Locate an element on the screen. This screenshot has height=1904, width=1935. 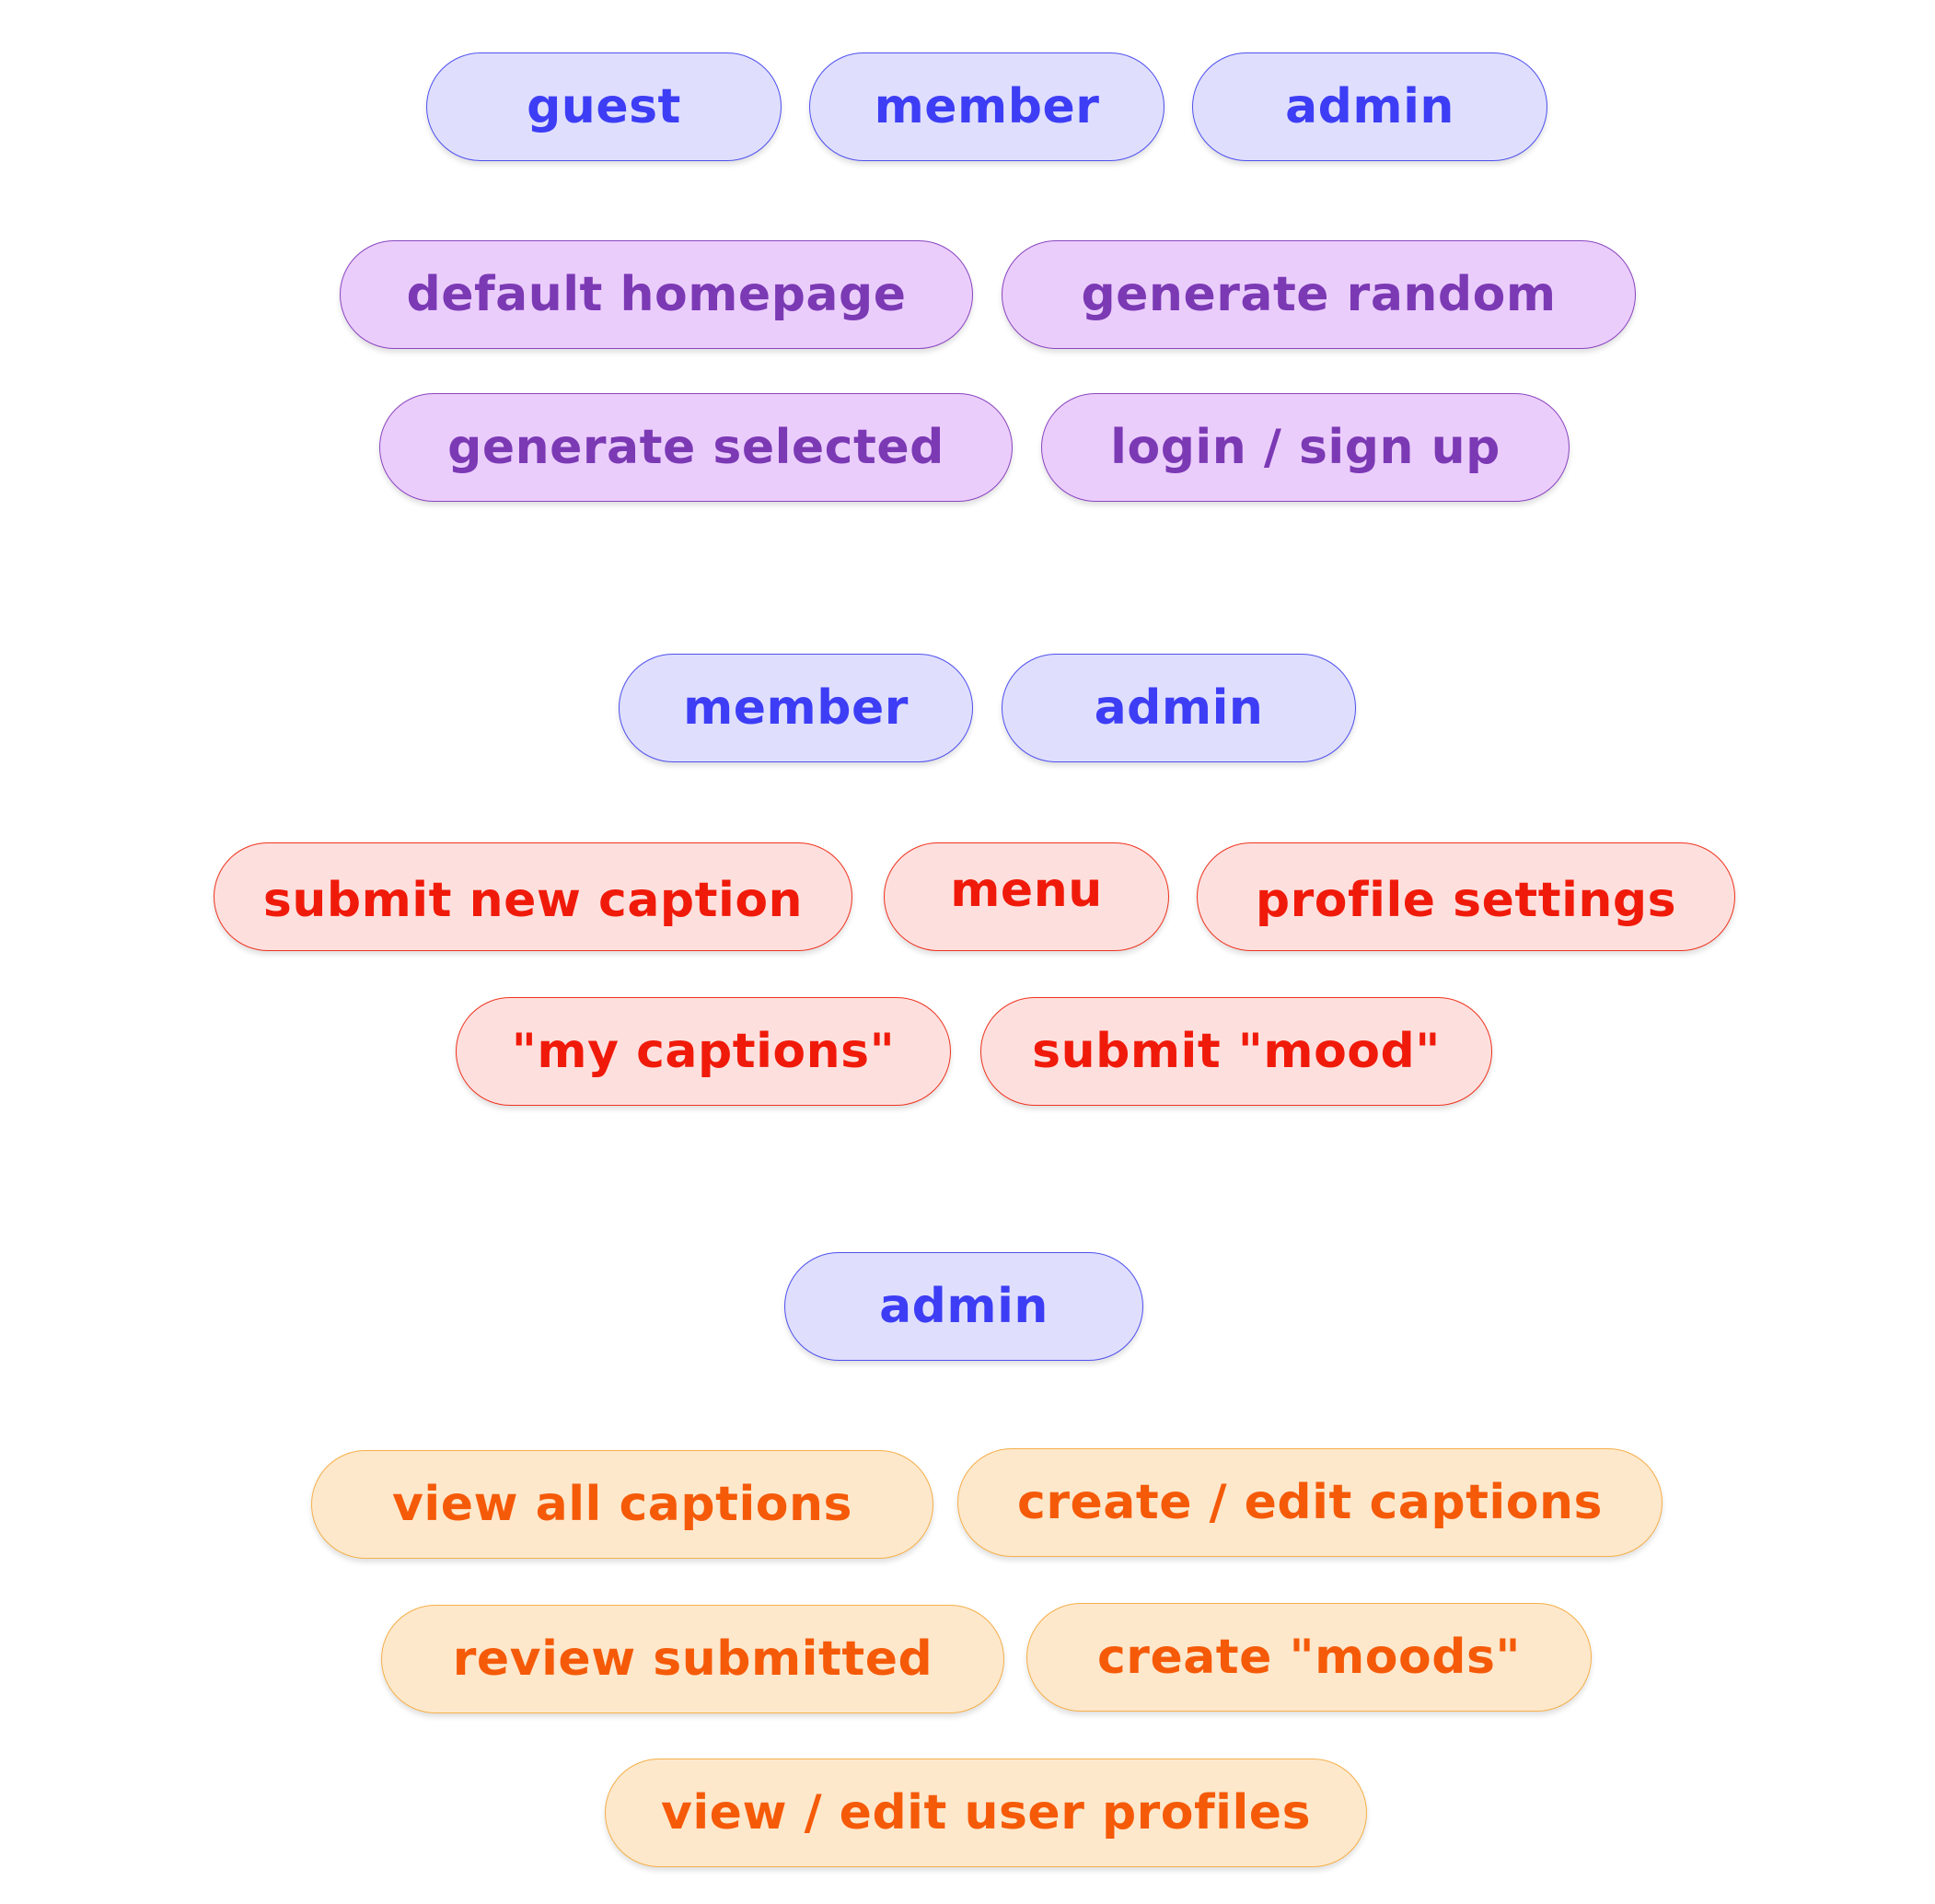
feature-label: create "moods" is located at coordinates (1309, 1657).